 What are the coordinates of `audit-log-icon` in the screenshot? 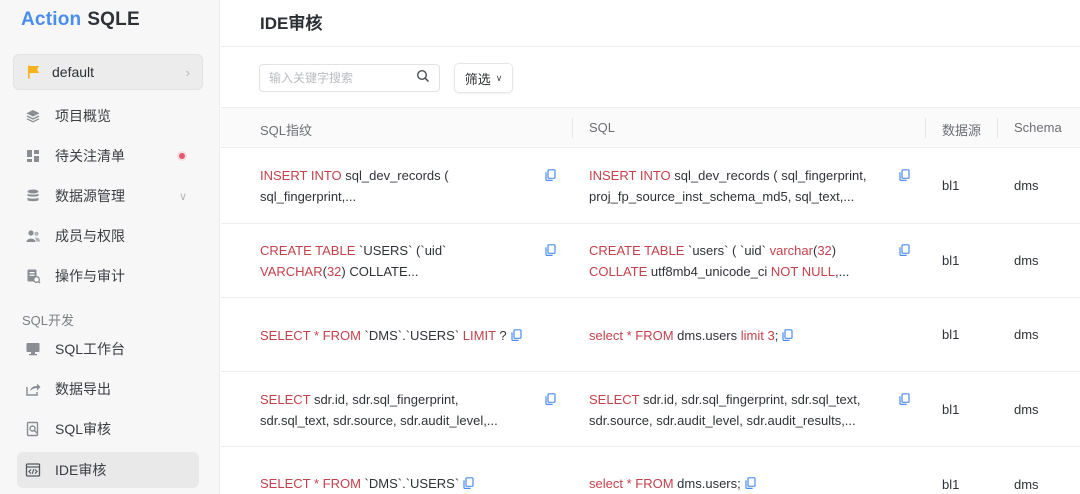 It's located at (33, 276).